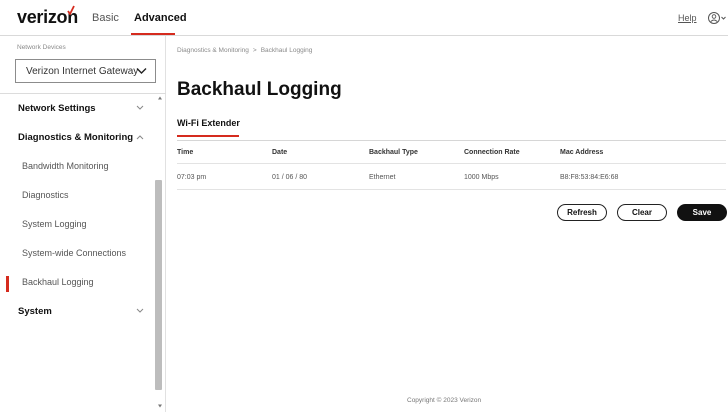 Image resolution: width=728 pixels, height=412 pixels. I want to click on column-header-mac-address: Mac Address, so click(582, 152).